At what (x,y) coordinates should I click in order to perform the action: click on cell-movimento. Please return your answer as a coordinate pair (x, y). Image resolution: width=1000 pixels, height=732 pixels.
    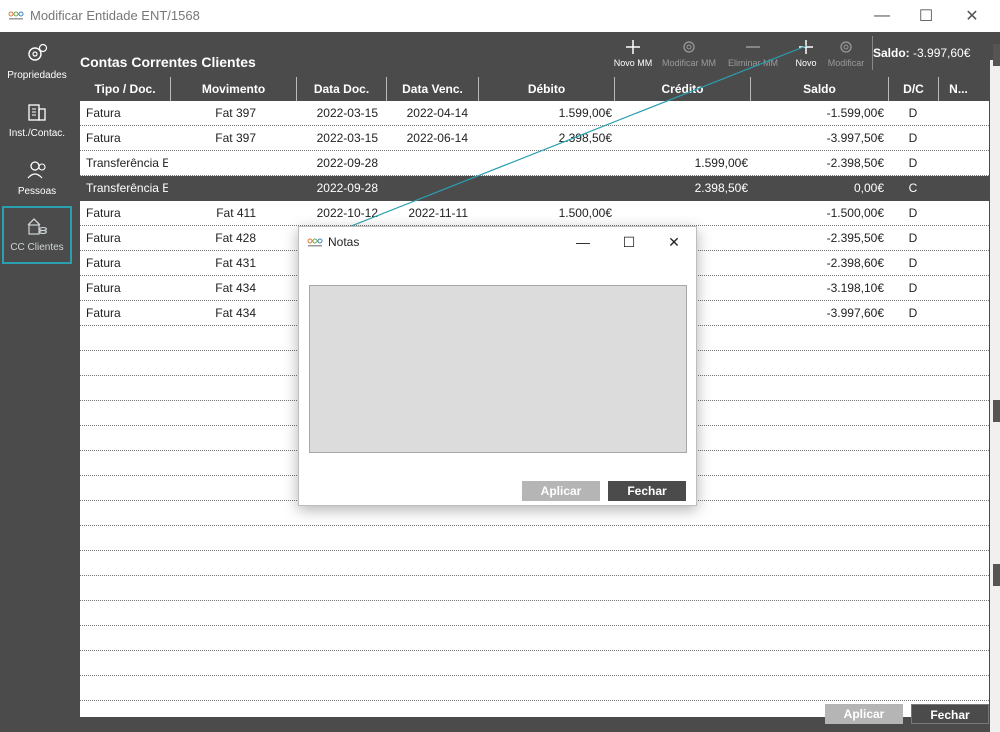
    Looking at the image, I should click on (216, 163).